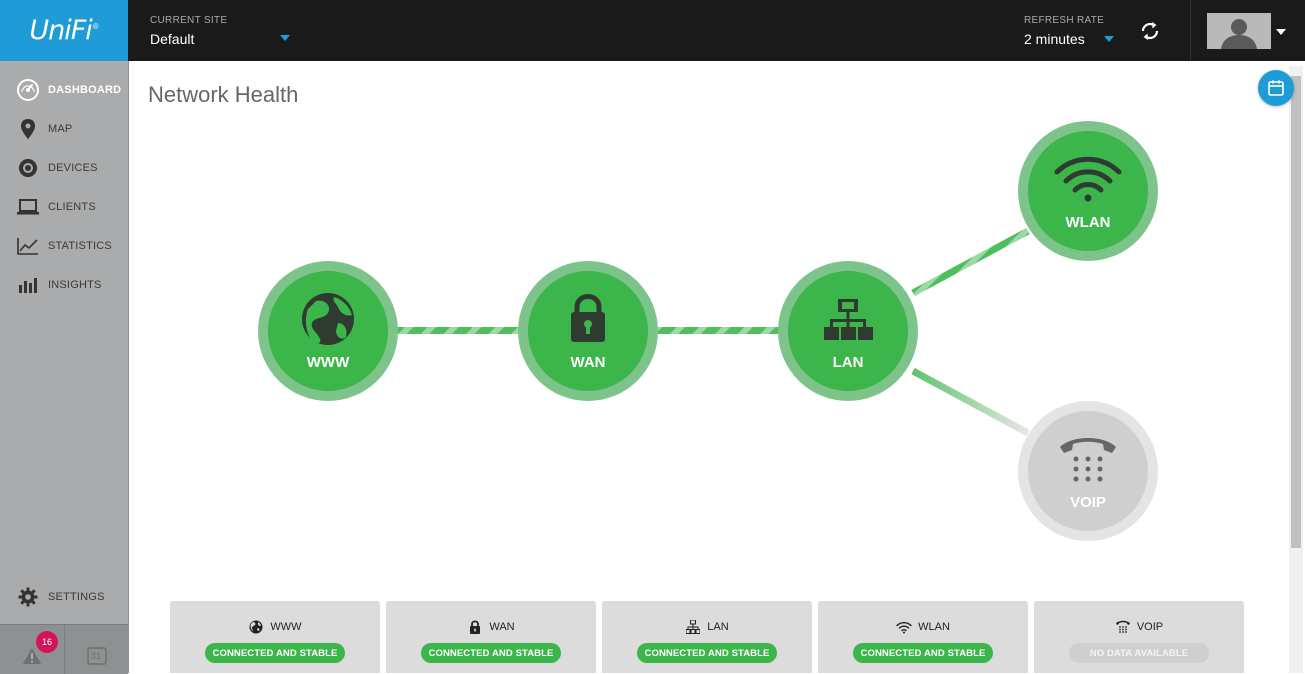 The height and width of the screenshot is (674, 1305). Describe the element at coordinates (1088, 191) in the screenshot. I see `node-wlan` at that location.